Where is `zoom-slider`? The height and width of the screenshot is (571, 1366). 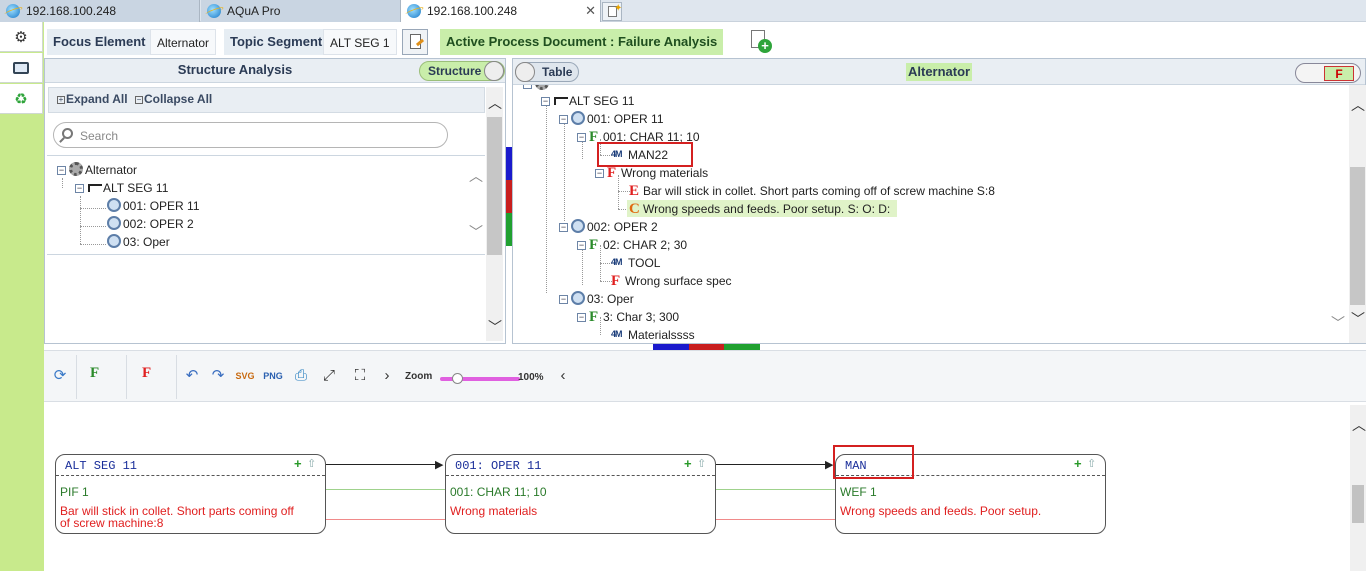
zoom-slider is located at coordinates (480, 378).